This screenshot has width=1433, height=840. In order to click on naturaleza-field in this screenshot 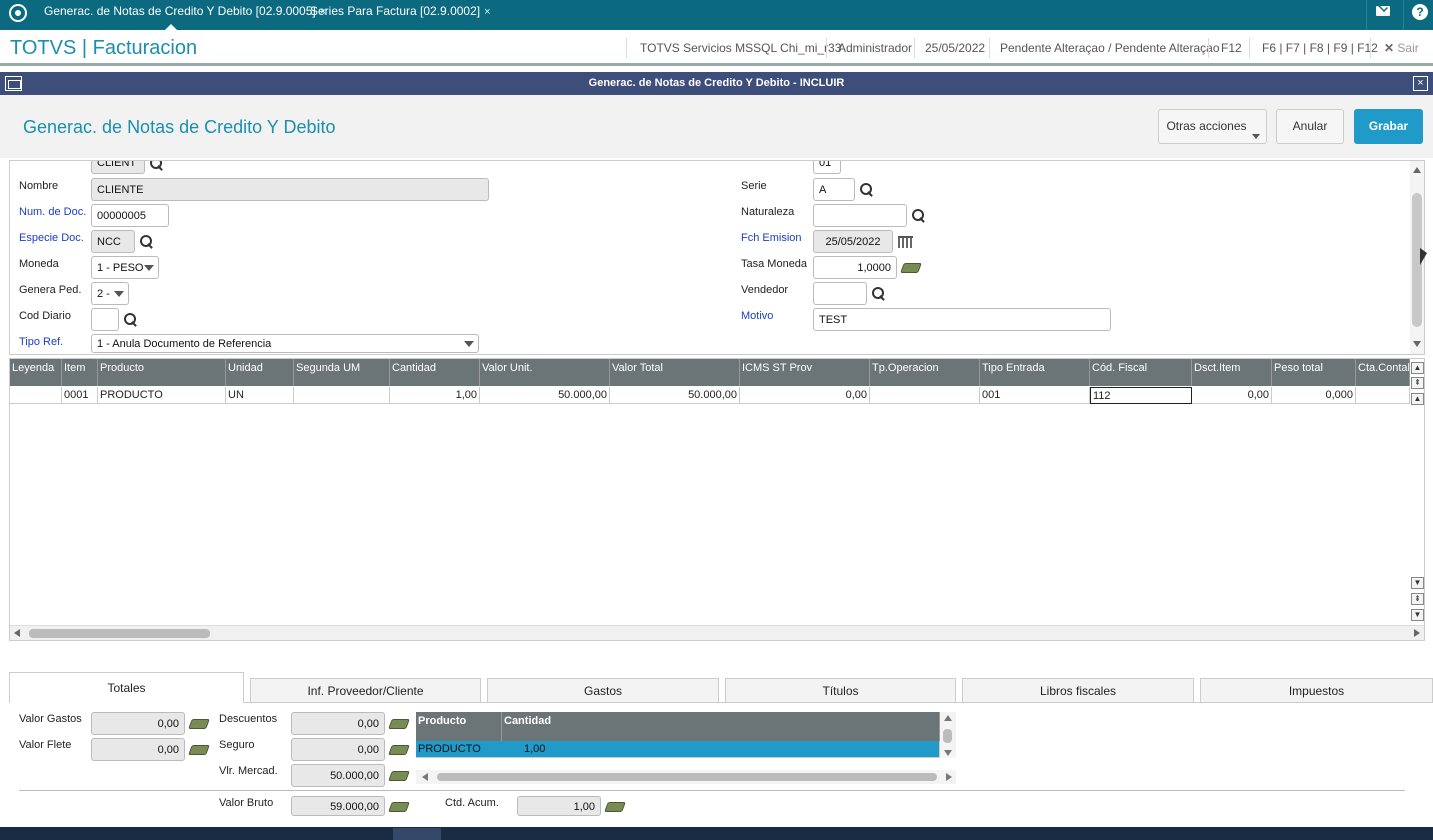, I will do `click(860, 215)`.